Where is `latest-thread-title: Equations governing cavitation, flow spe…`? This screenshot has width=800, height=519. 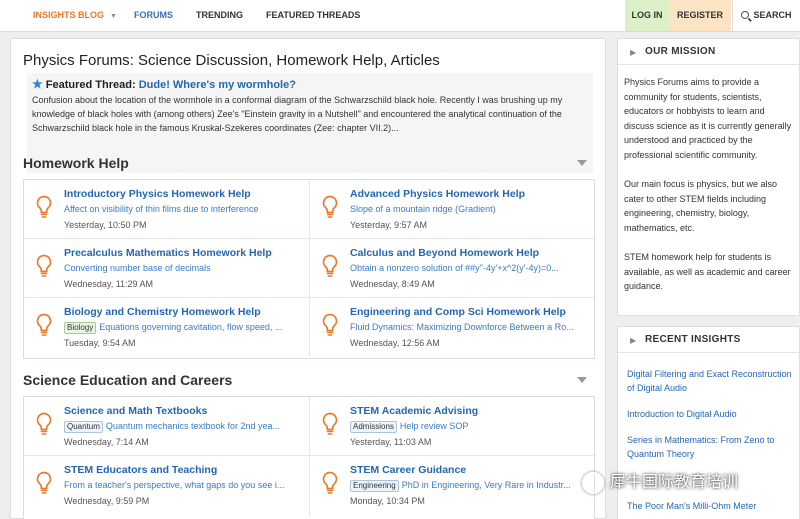
latest-thread-title: Equations governing cavitation, flow spe… is located at coordinates (190, 327).